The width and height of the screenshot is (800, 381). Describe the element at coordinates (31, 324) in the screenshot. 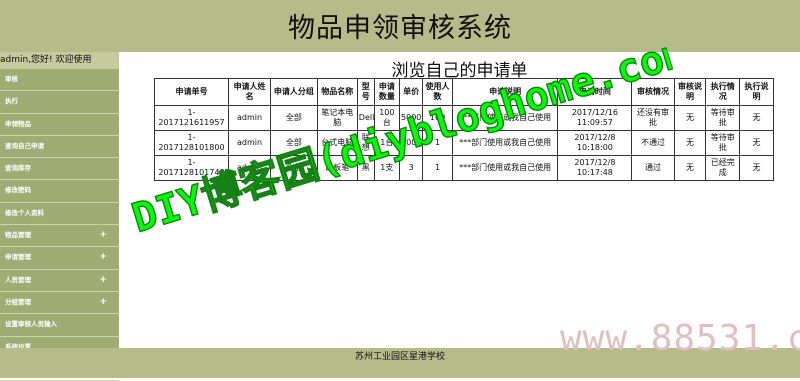

I see `sidebar-item-label: 设置审核人员输入` at that location.